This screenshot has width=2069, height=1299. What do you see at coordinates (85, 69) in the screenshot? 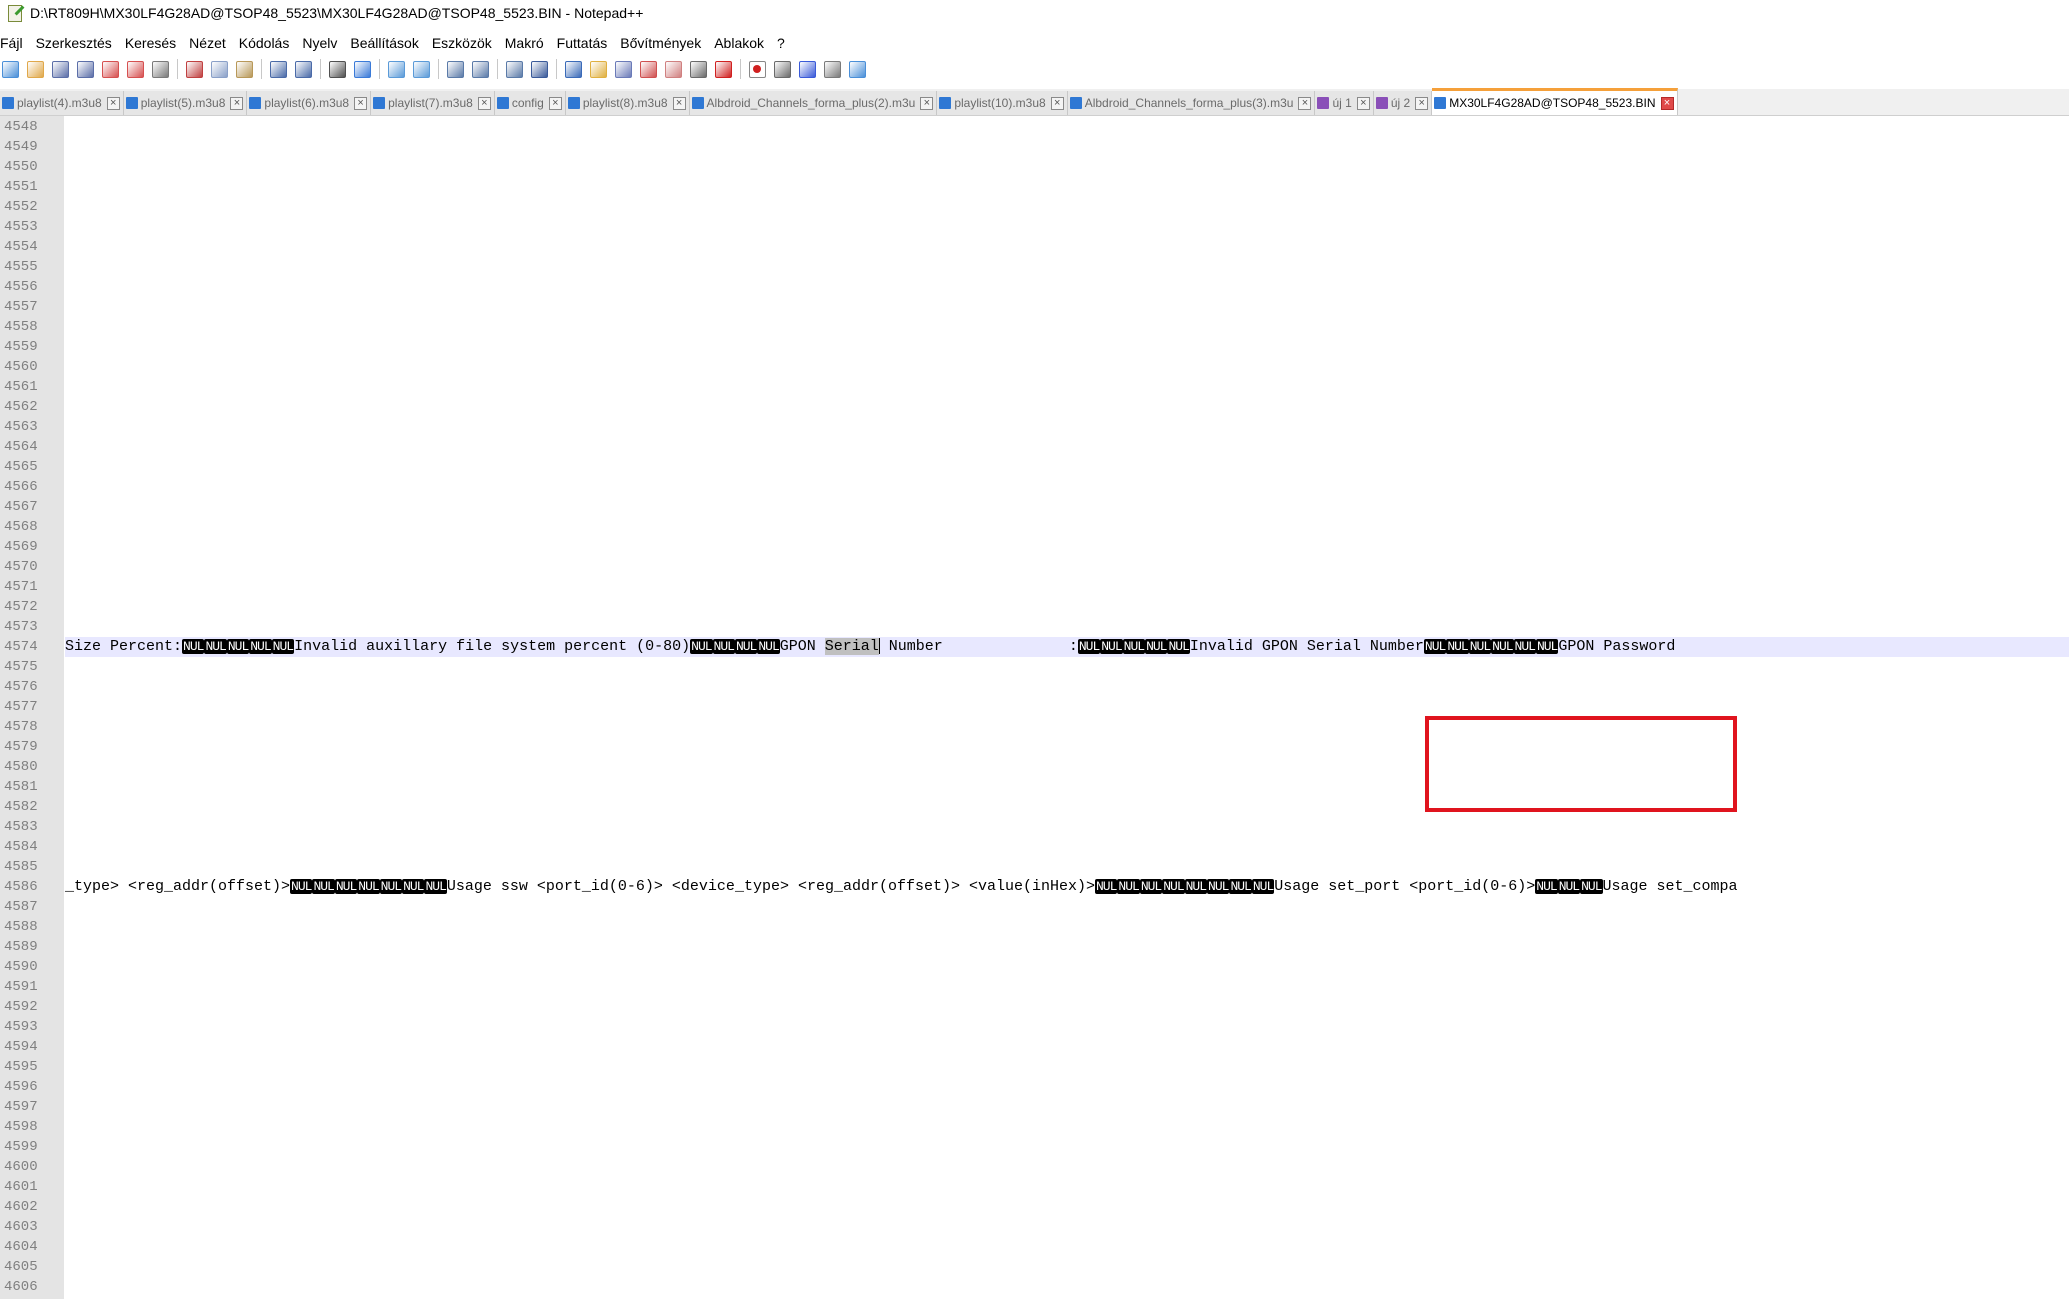
I see `save-all-button` at bounding box center [85, 69].